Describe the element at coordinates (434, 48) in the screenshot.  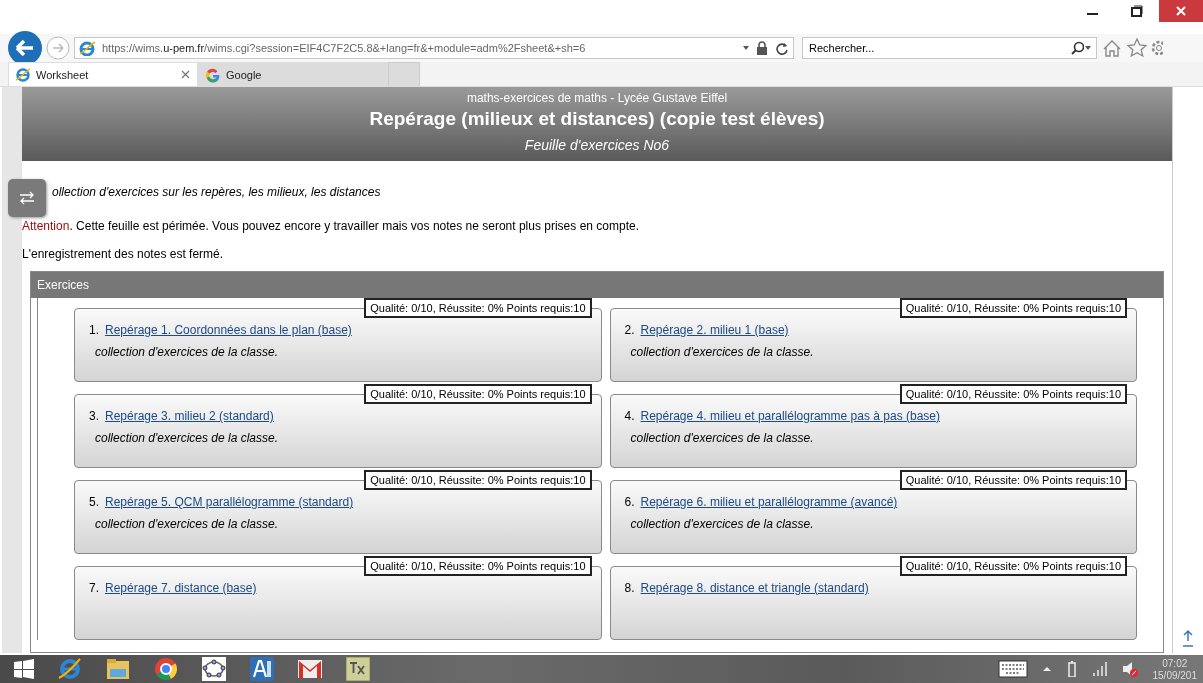
I see `address-field: https://wims.u-pem.fr/wims.cgi?session=EIF4C7F2C5.8&+lang=fr&+module=adm%2Fsheet&+sh=6` at that location.